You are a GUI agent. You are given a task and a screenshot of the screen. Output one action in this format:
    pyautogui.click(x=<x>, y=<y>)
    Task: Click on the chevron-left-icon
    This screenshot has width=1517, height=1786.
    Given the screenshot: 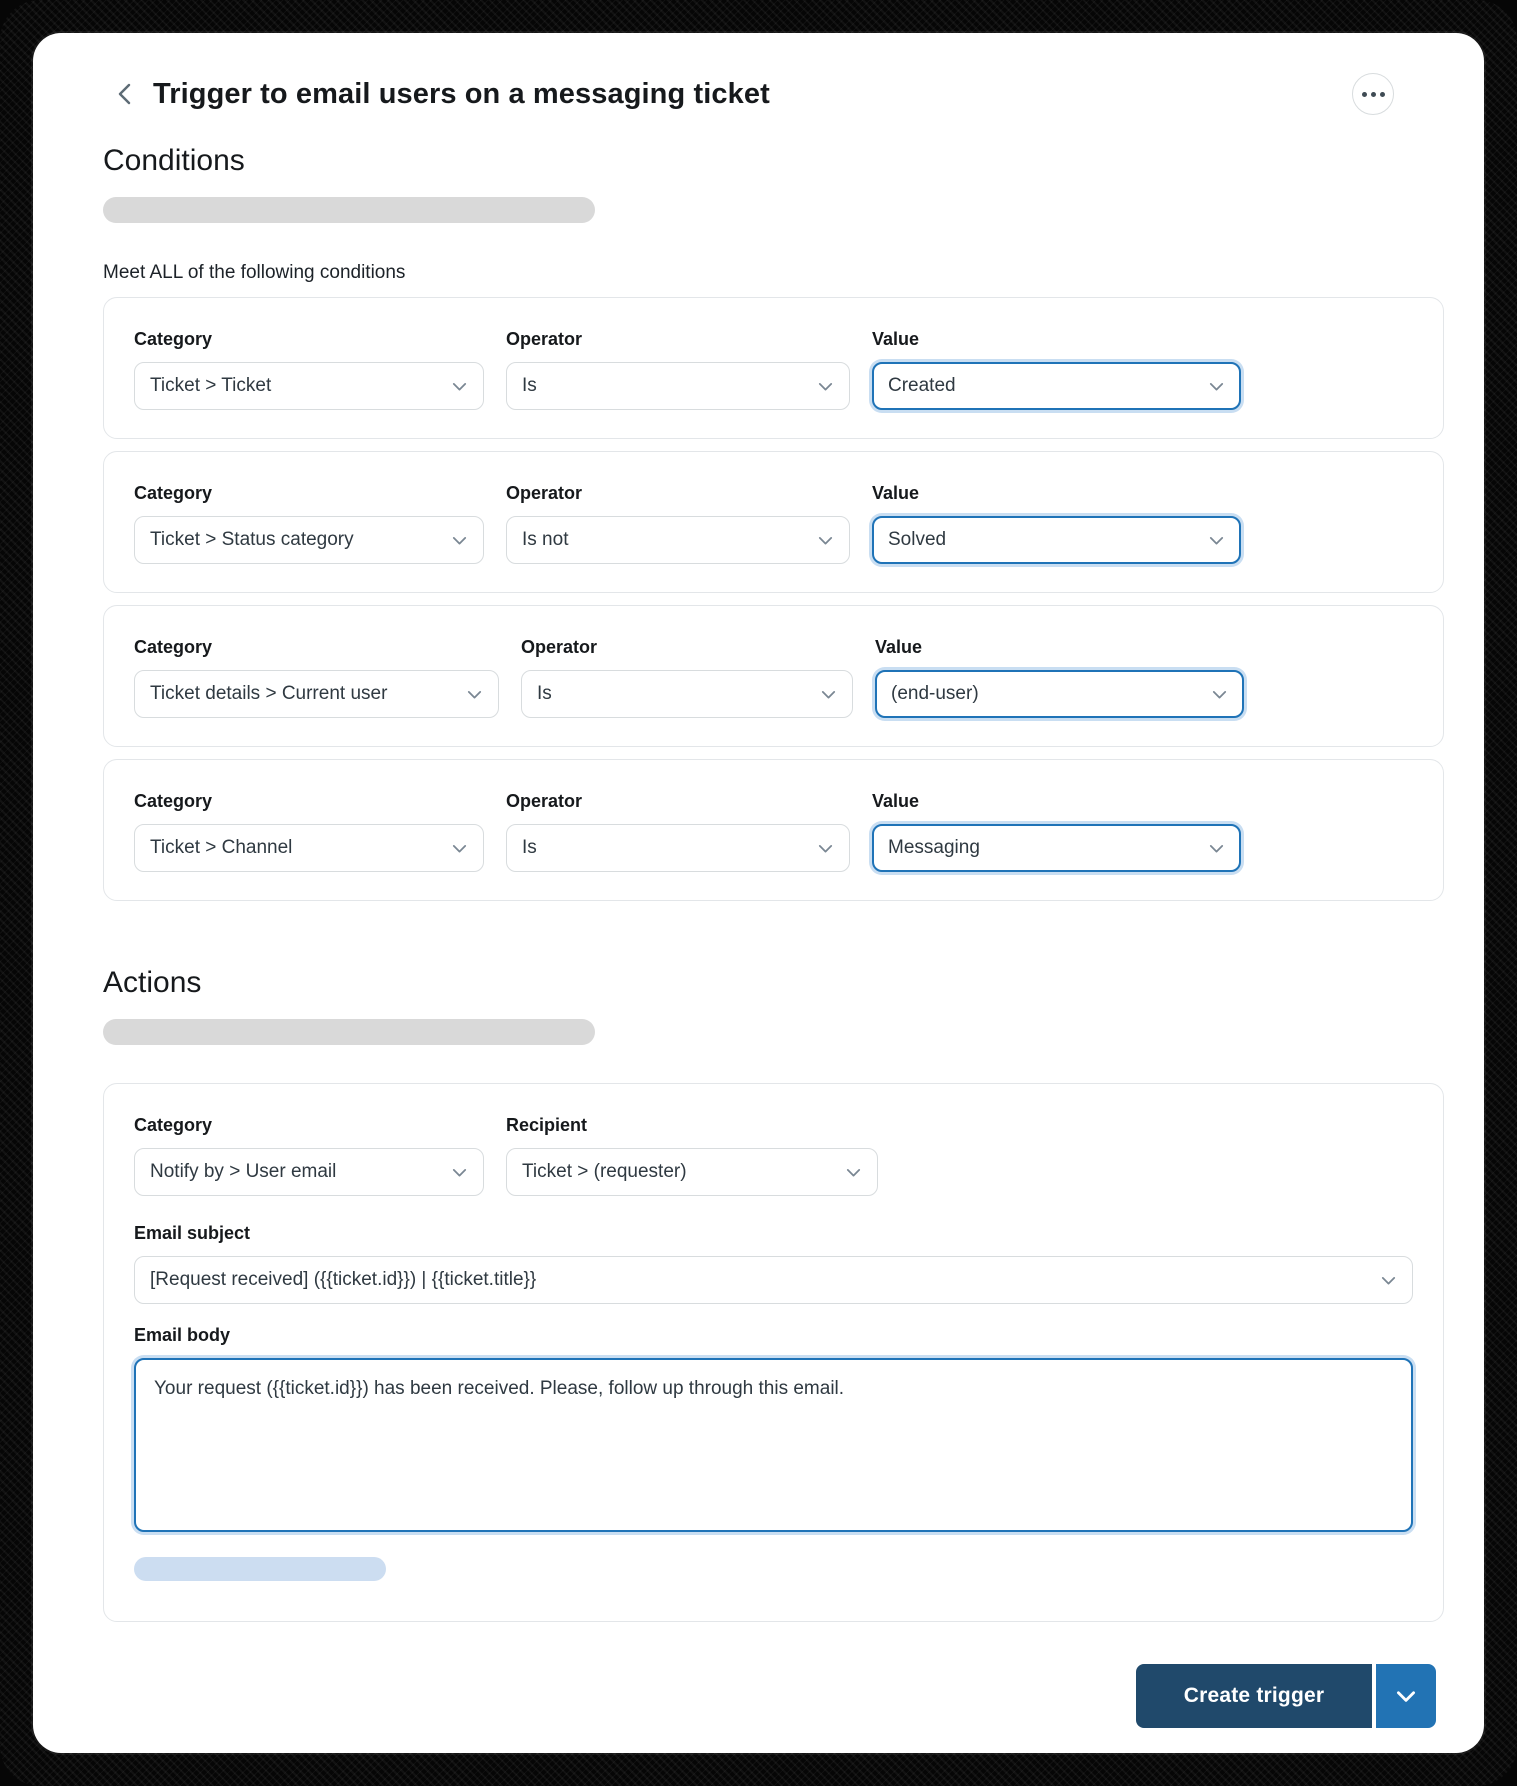 What is the action you would take?
    pyautogui.click(x=124, y=94)
    